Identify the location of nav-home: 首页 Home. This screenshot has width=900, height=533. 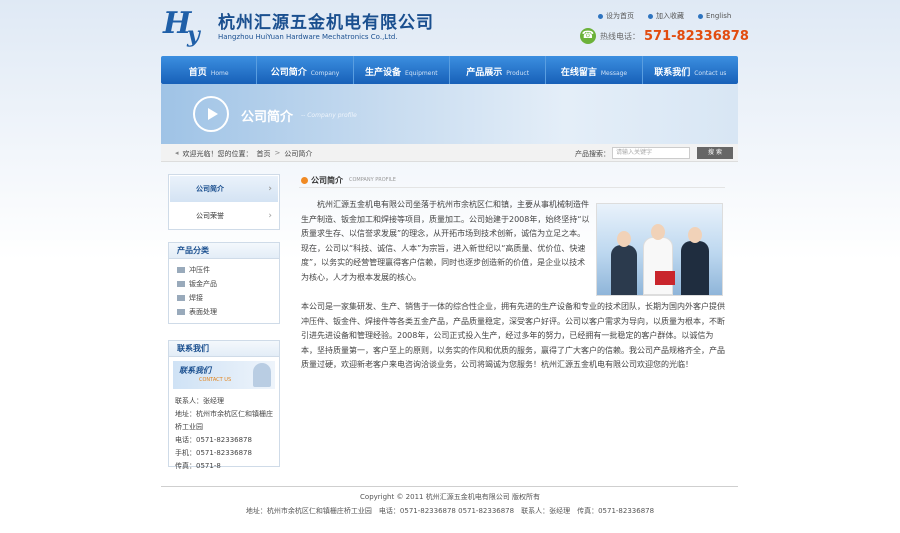
(209, 70).